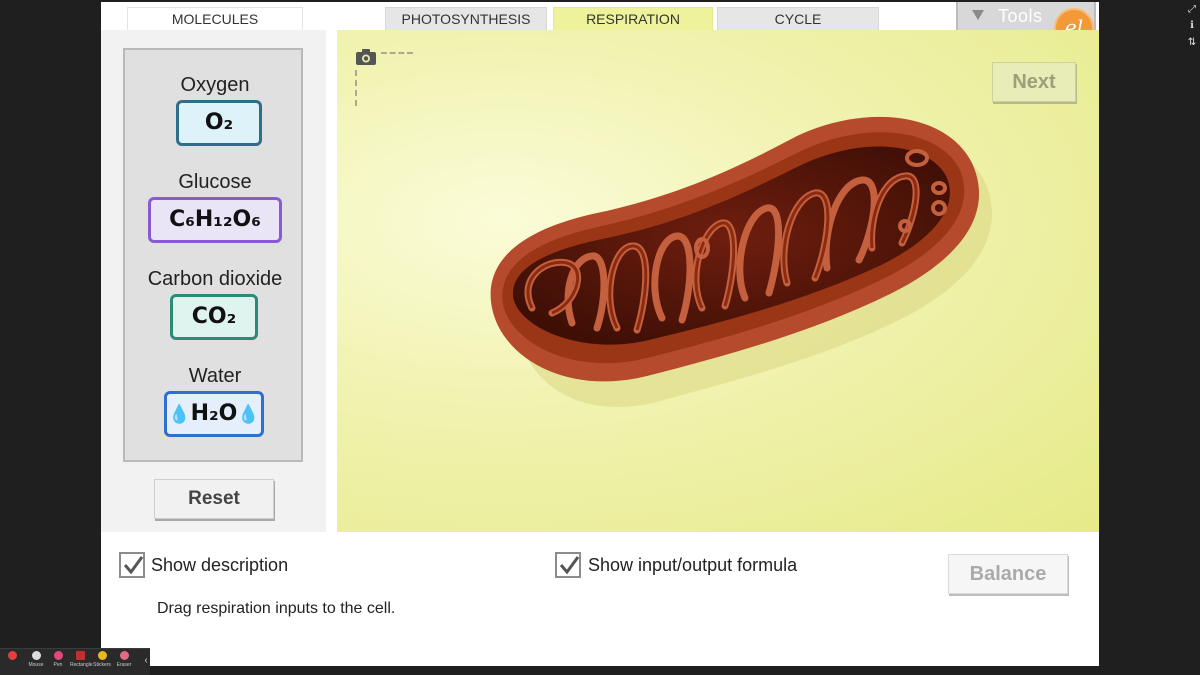  I want to click on expand-icon: ⤢, so click(1192, 10).